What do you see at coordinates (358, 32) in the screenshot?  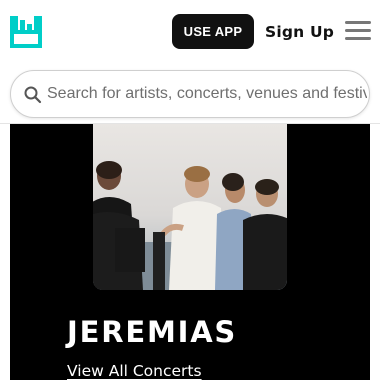 I see `hamburger-menu-icon` at bounding box center [358, 32].